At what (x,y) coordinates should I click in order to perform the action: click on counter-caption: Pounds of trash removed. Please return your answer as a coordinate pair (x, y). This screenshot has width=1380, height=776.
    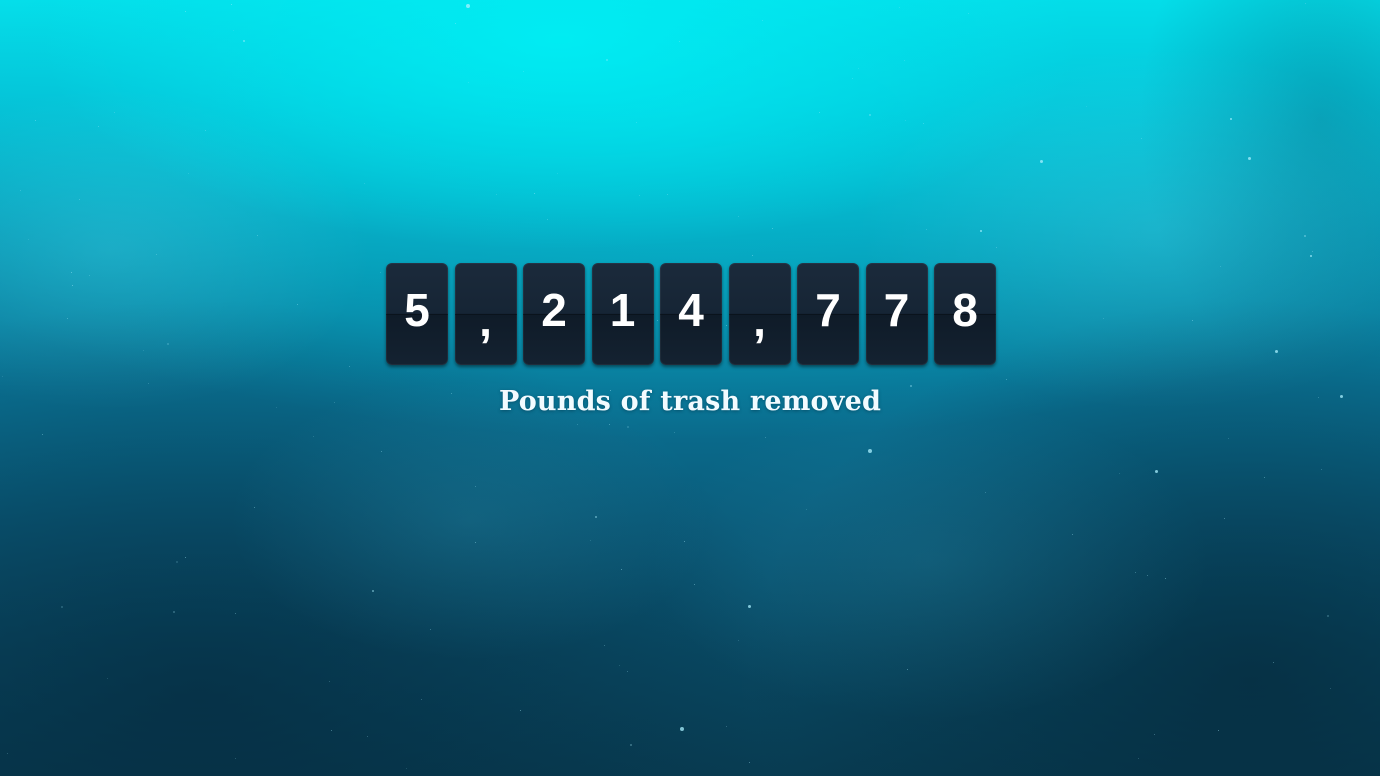
    Looking at the image, I should click on (690, 401).